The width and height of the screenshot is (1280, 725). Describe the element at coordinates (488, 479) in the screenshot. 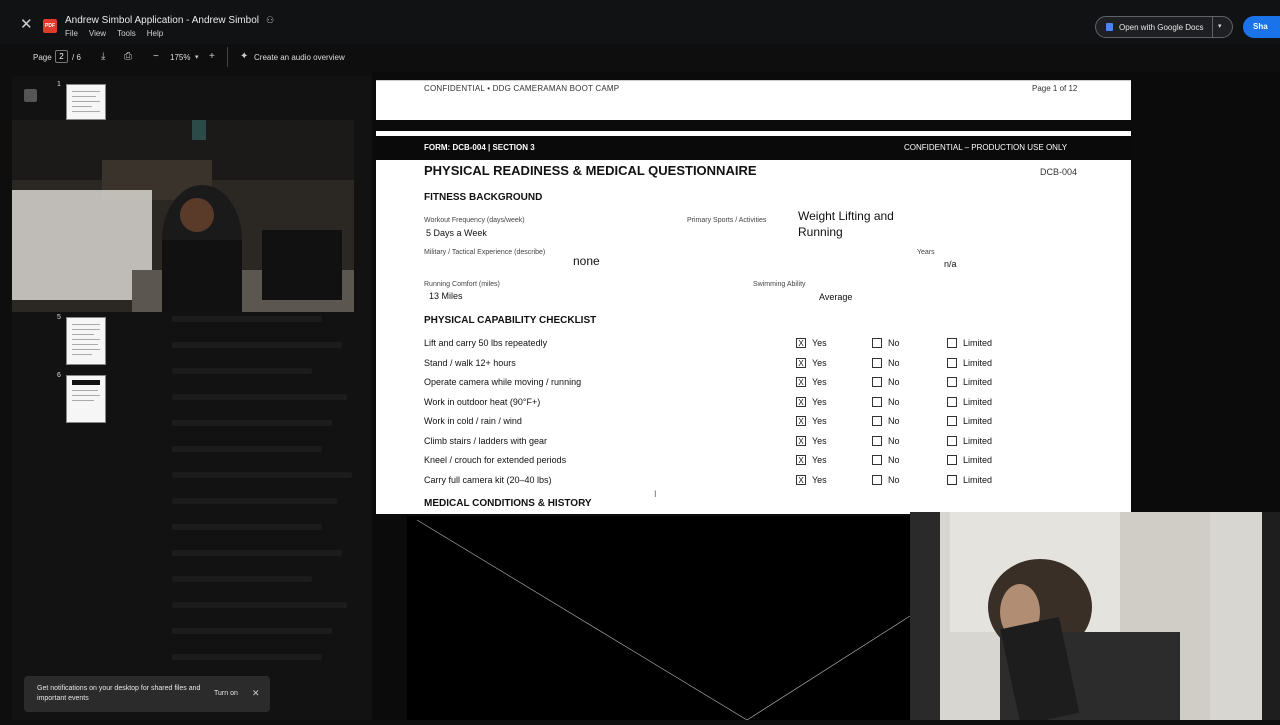

I see `checklist-question: Carry full camera kit (20–40 lbs)` at that location.